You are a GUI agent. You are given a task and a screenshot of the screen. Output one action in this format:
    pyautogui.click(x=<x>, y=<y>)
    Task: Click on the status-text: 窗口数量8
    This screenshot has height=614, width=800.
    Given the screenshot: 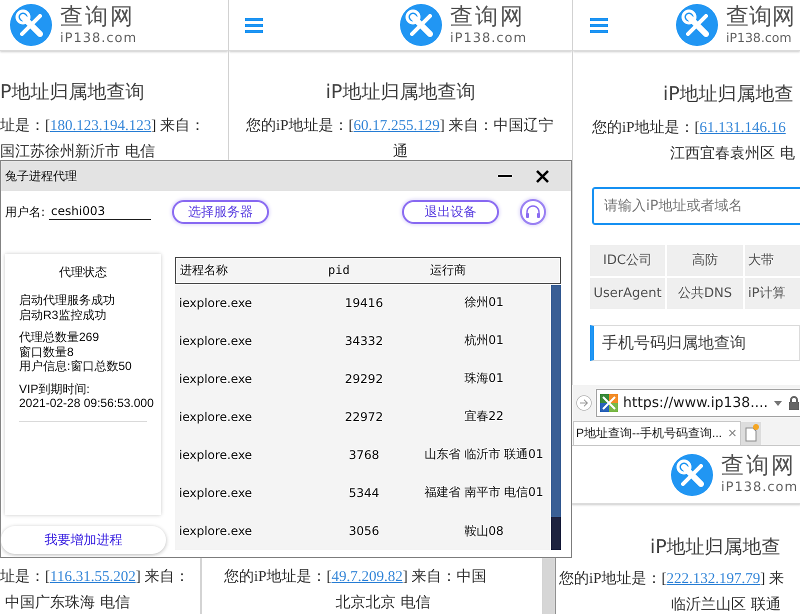 What is the action you would take?
    pyautogui.click(x=46, y=351)
    